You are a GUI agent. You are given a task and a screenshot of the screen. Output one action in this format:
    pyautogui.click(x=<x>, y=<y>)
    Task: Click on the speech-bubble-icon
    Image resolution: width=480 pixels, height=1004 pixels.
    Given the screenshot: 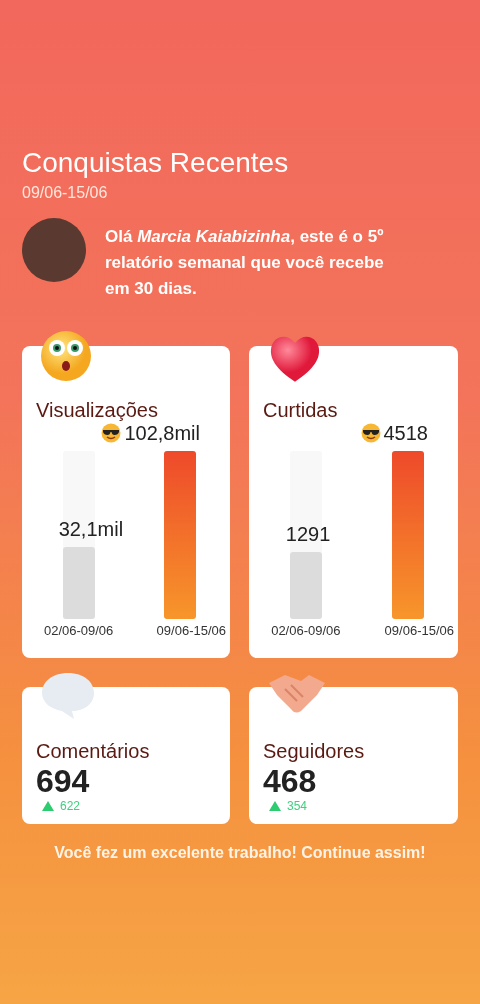 What is the action you would take?
    pyautogui.click(x=68, y=696)
    